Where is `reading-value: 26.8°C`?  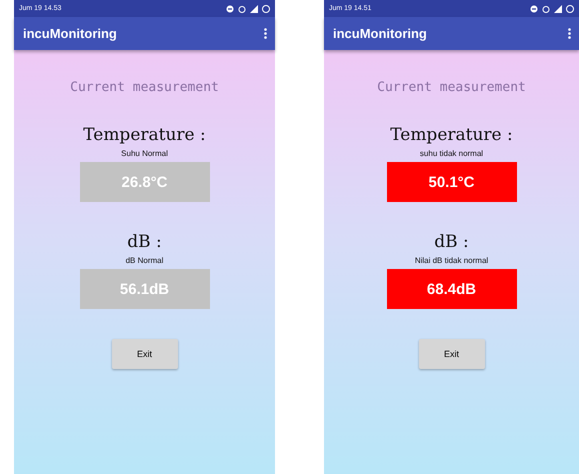
reading-value: 26.8°C is located at coordinates (145, 182).